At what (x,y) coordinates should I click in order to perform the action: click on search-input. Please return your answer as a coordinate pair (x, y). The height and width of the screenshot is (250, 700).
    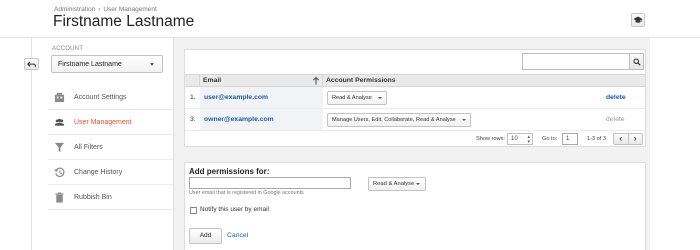
    Looking at the image, I should click on (576, 61).